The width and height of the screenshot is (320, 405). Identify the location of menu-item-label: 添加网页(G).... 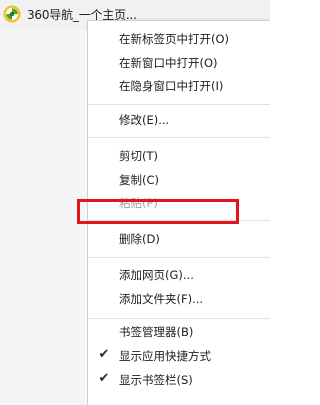
(156, 275).